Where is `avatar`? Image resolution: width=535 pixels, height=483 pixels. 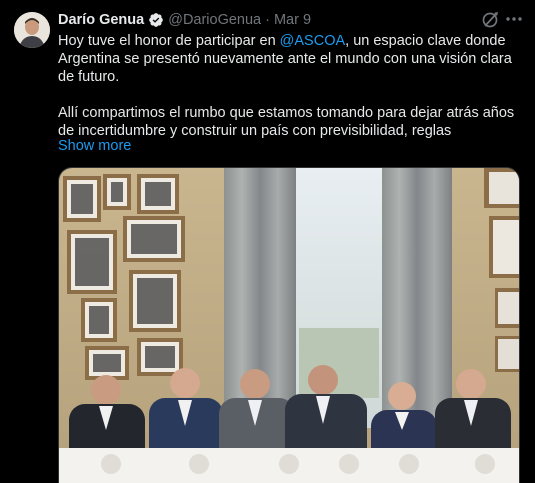
avatar is located at coordinates (32, 30).